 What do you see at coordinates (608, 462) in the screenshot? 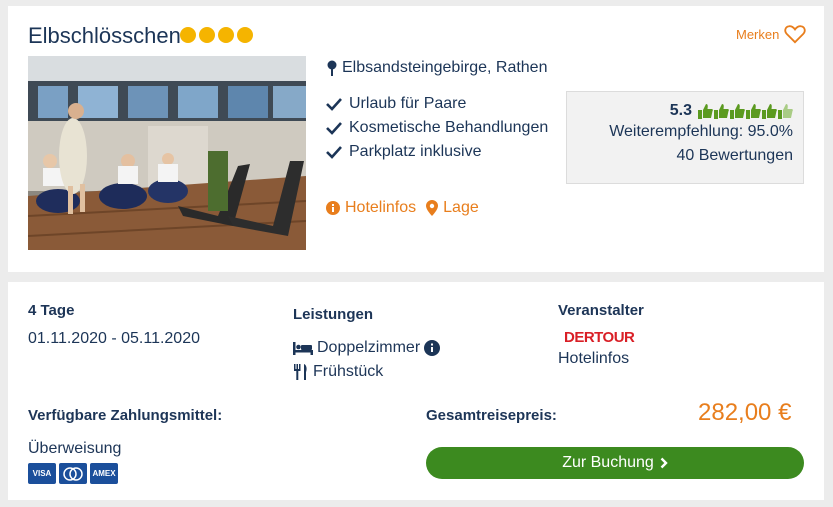
I see `booking-button-label: Zur Buchung` at bounding box center [608, 462].